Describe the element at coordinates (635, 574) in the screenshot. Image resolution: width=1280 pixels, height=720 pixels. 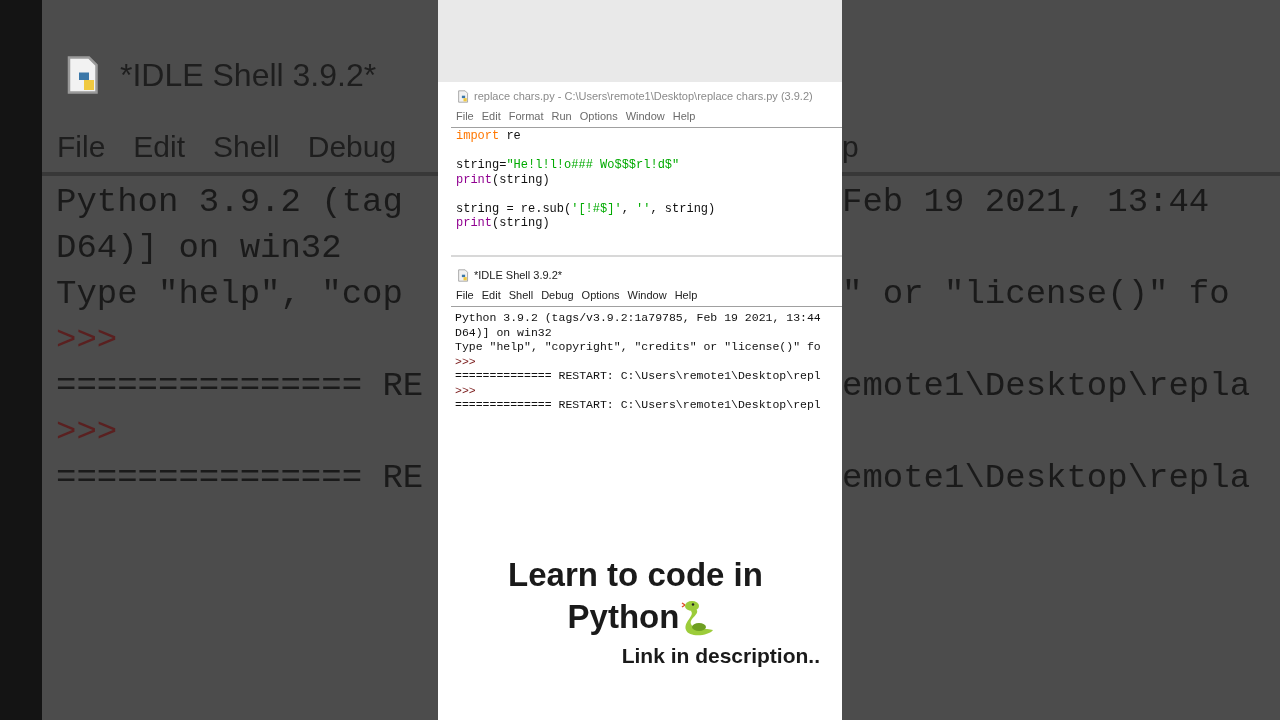
I see `caption-text: Learn to code in` at that location.